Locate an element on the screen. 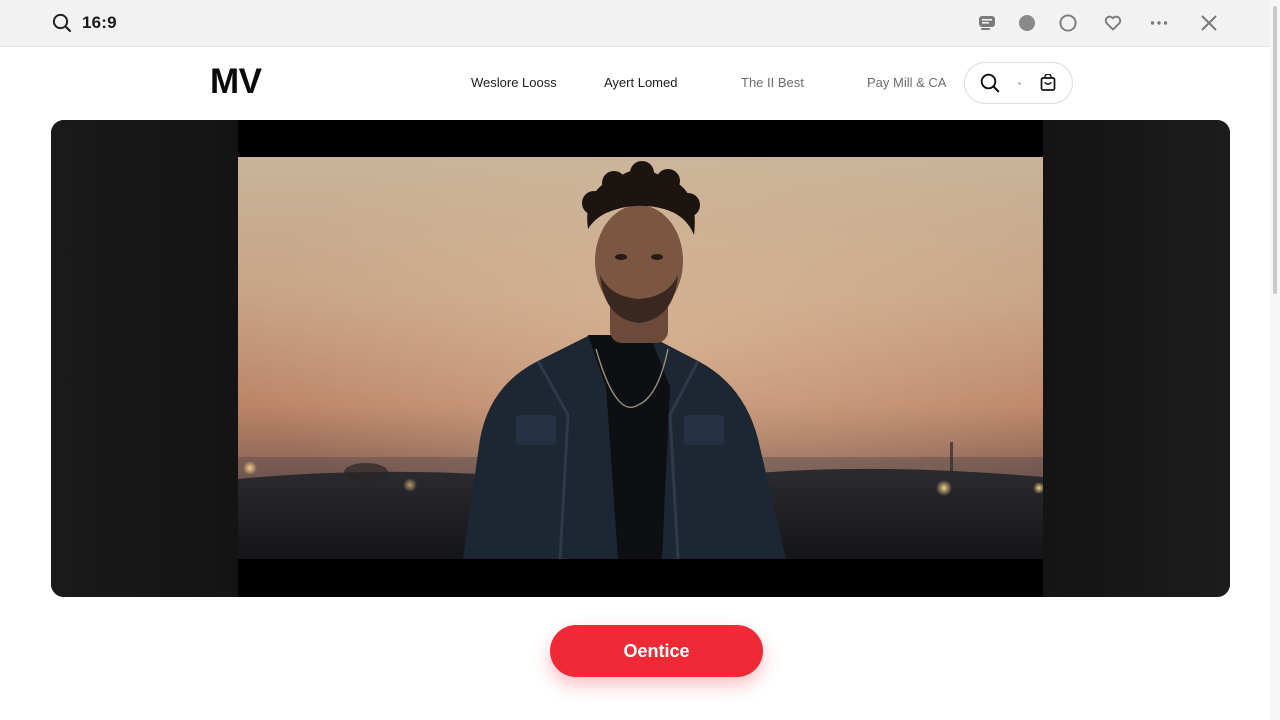  close-icon is located at coordinates (1209, 23).